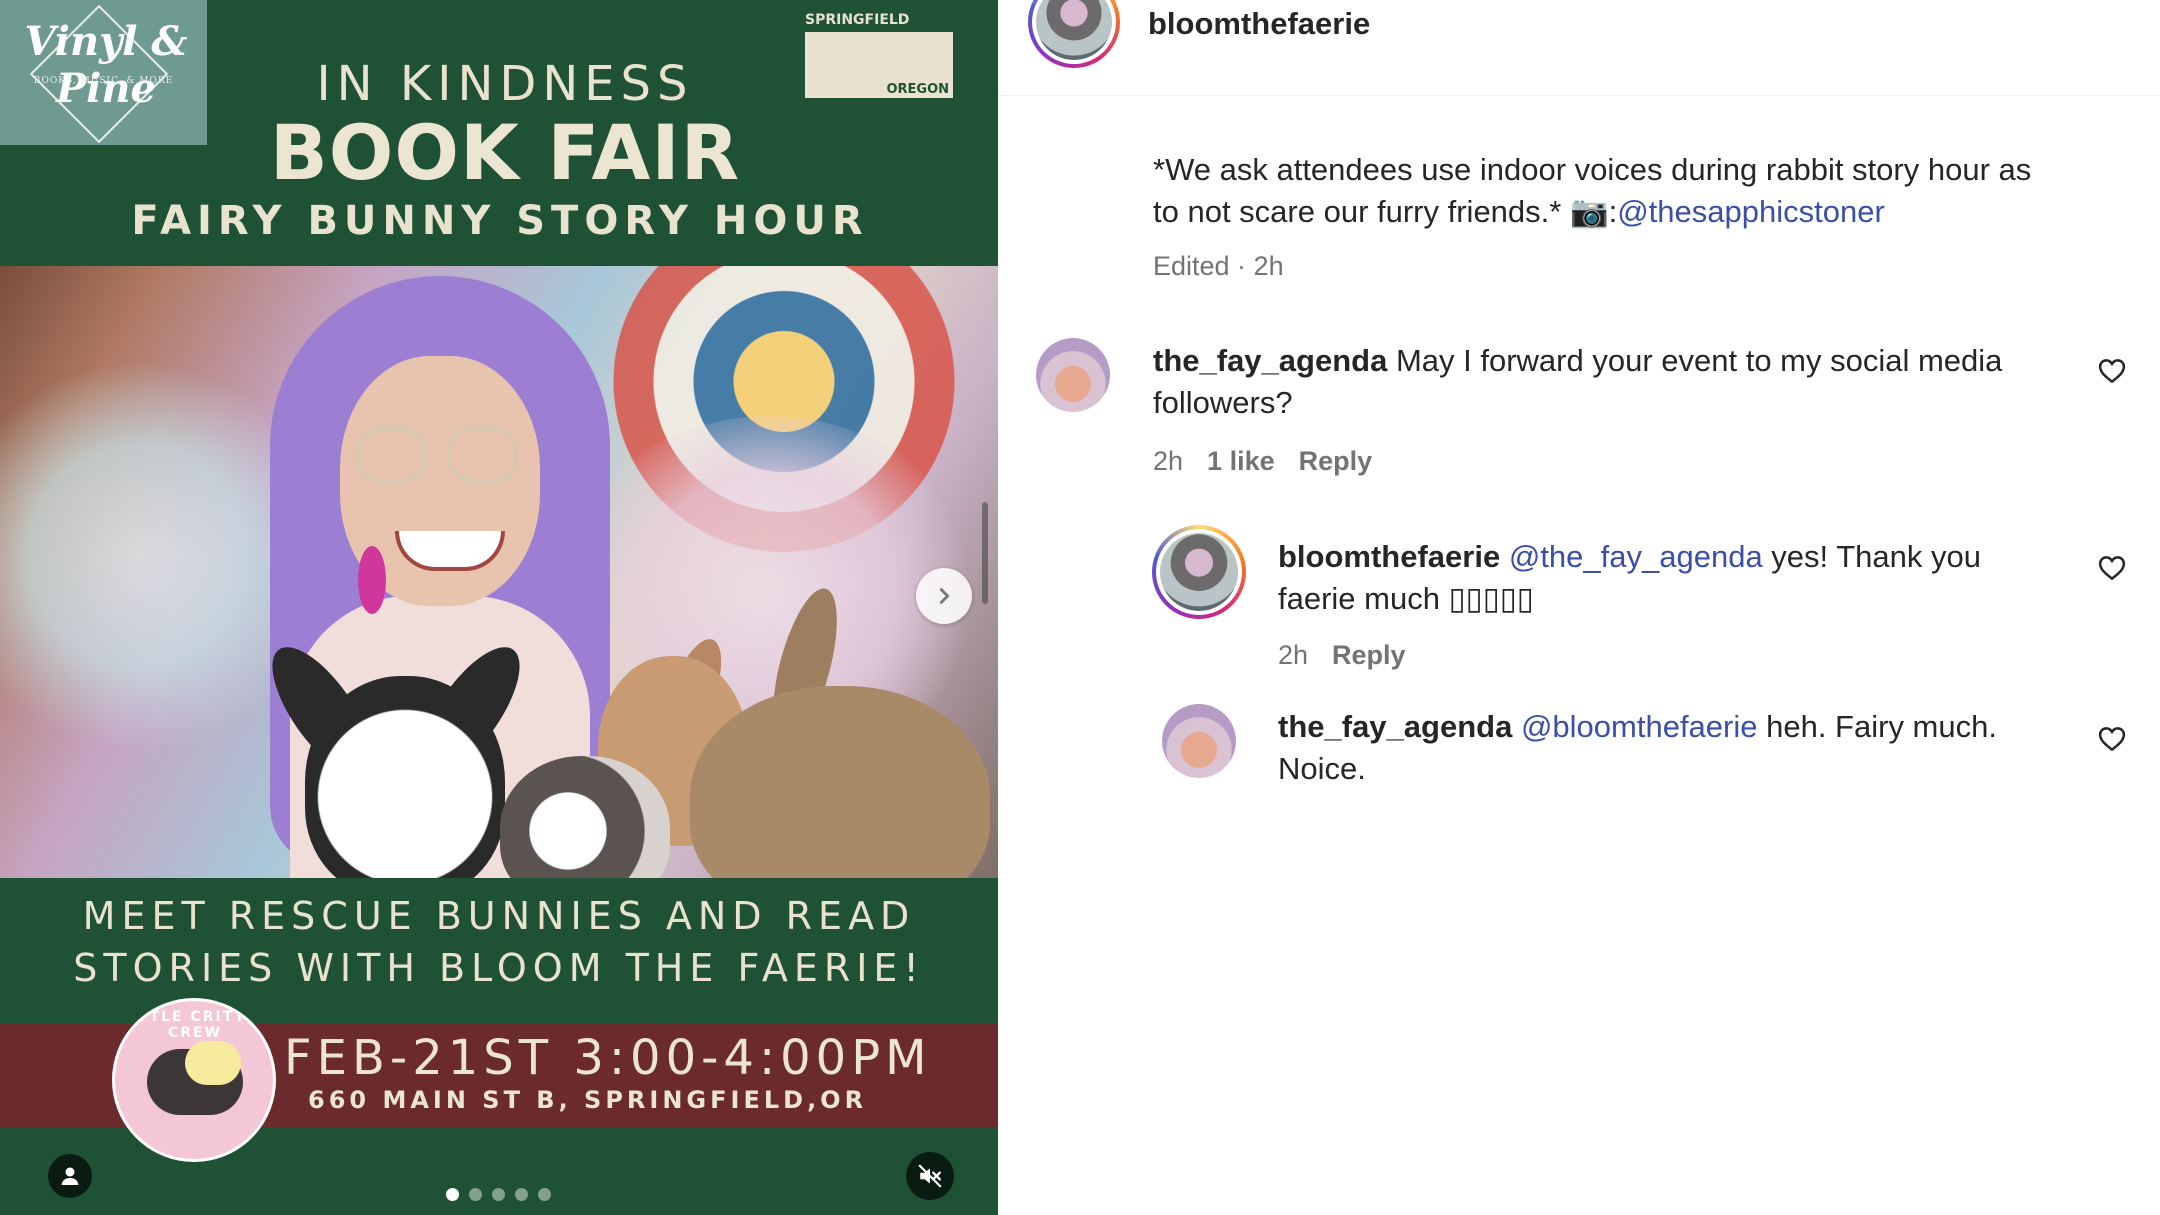  Describe the element at coordinates (1639, 726) in the screenshot. I see `mention-link: @bloomthefaerie` at that location.